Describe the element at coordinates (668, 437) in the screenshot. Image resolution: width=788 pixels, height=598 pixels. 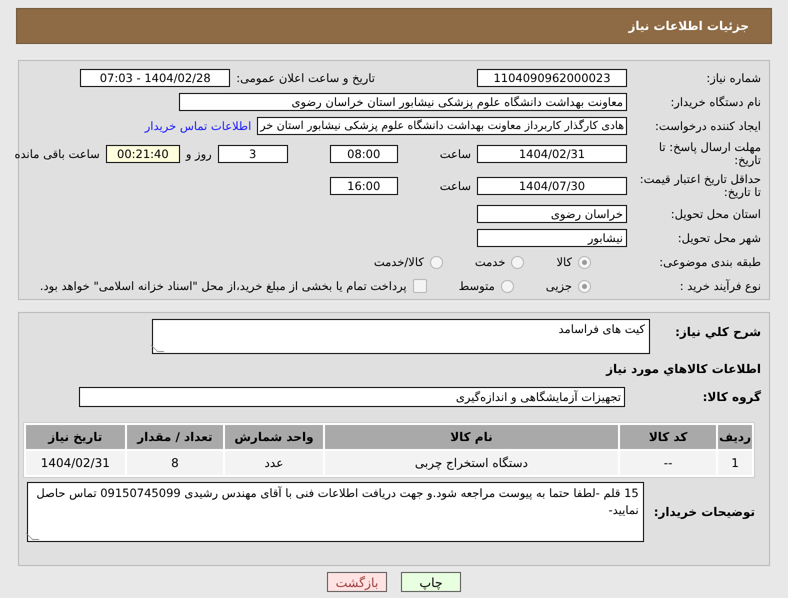
I see `column-header: کد کالا` at that location.